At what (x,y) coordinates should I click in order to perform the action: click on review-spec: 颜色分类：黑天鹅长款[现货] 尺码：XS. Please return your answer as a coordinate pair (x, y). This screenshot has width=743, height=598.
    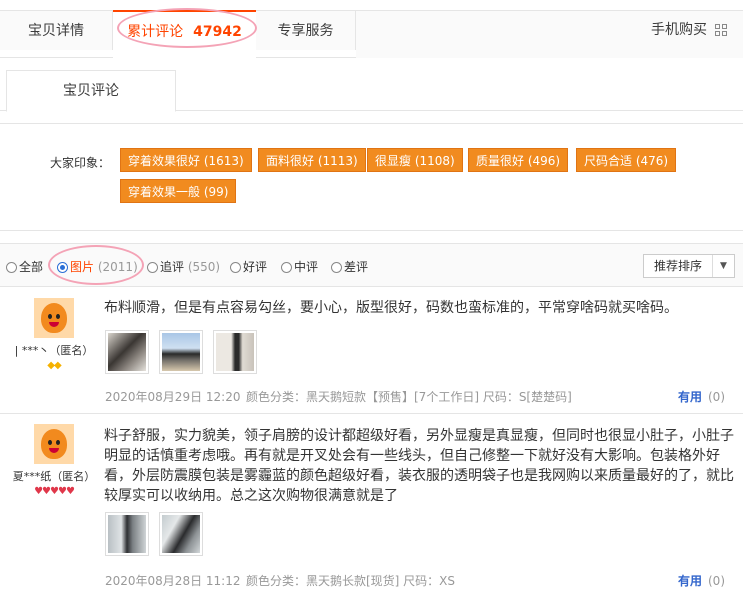
    Looking at the image, I should click on (351, 581).